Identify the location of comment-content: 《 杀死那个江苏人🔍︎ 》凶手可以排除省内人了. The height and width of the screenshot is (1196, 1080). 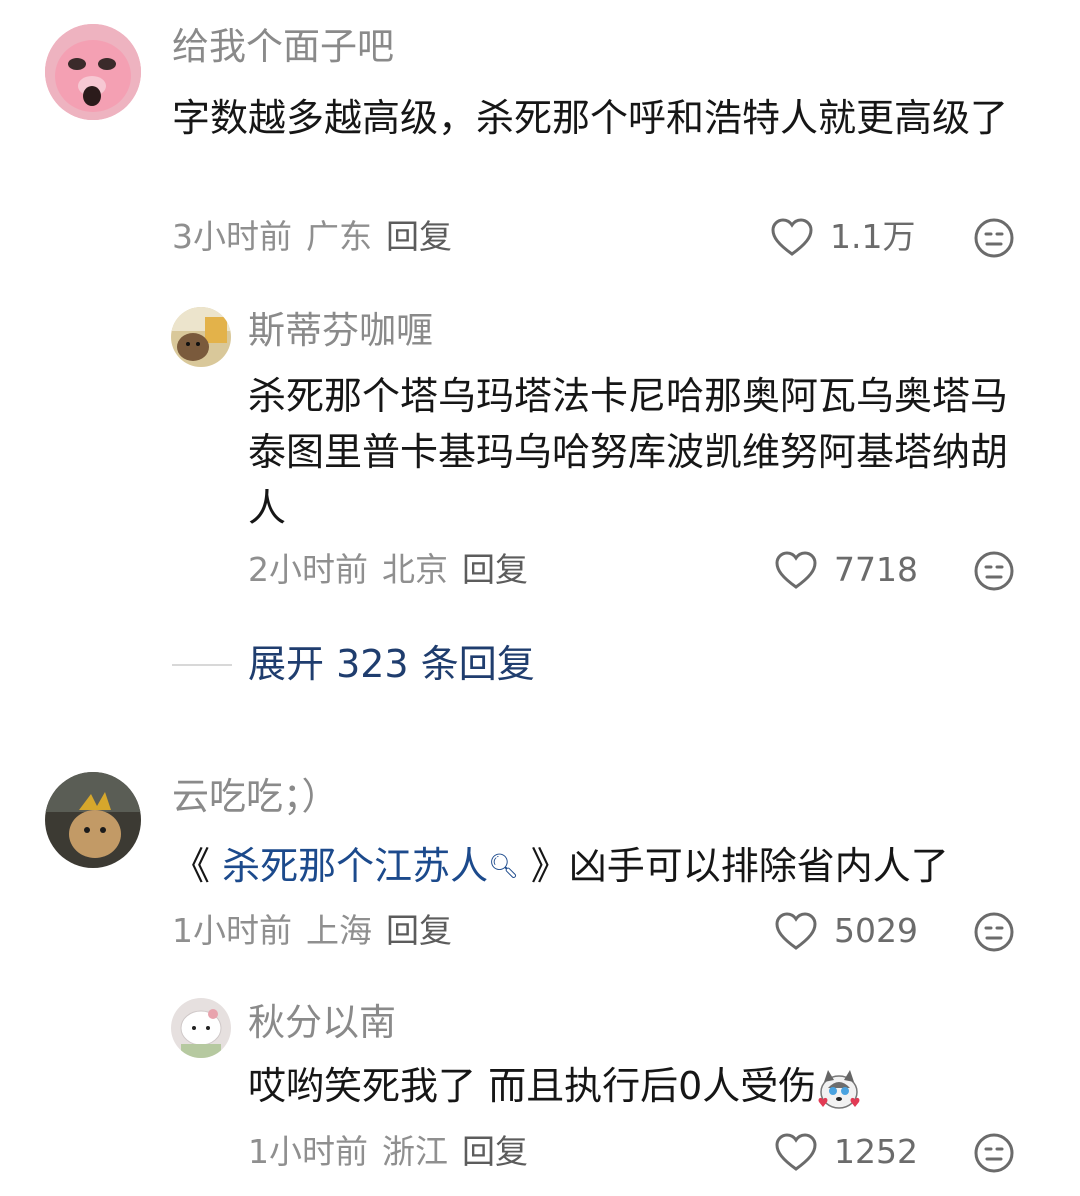
(612, 866).